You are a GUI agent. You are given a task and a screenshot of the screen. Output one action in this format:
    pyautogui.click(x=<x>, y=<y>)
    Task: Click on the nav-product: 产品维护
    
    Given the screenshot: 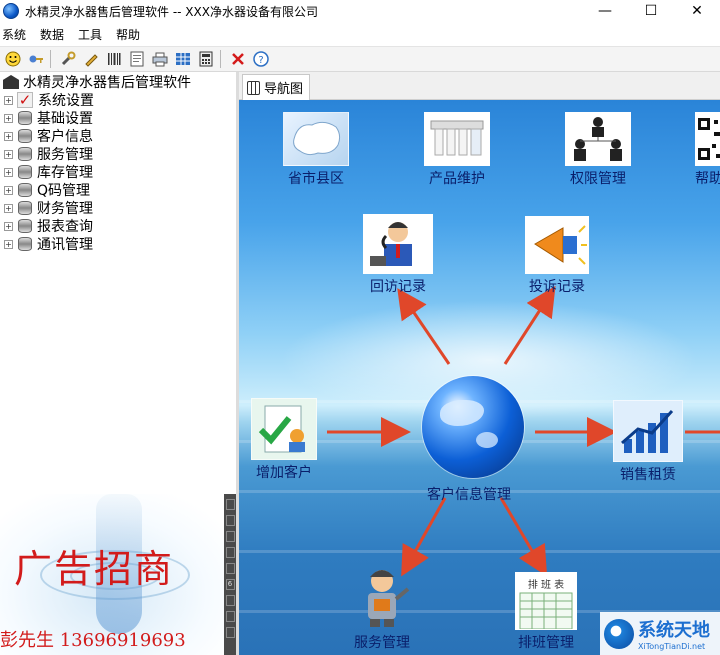 What is the action you would take?
    pyautogui.click(x=457, y=150)
    